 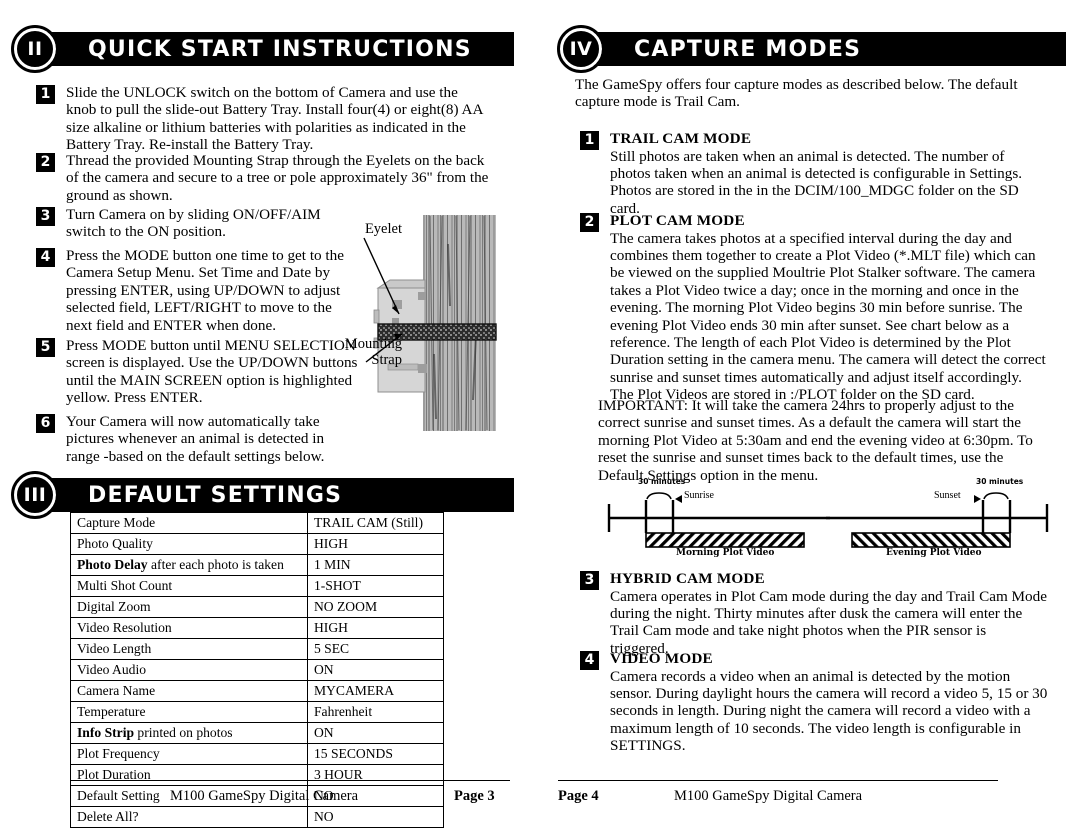 I want to click on plot-video-timeline-graphic, so click(x=828, y=520).